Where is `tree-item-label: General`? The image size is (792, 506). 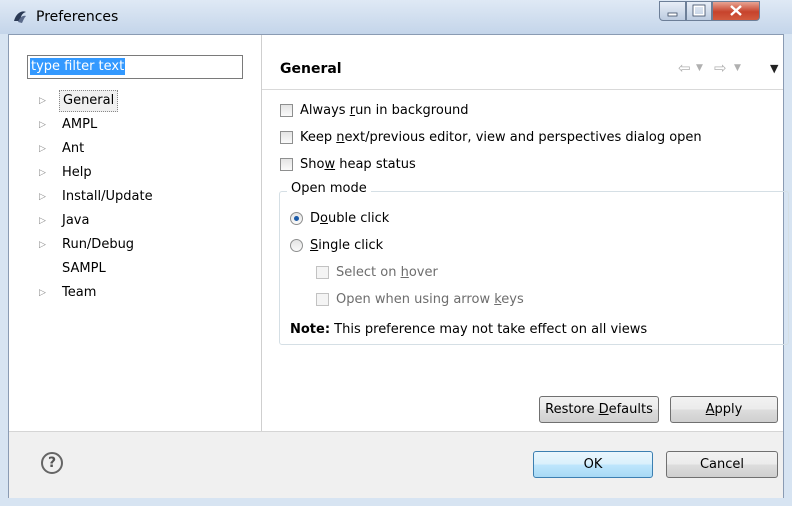 tree-item-label: General is located at coordinates (89, 101).